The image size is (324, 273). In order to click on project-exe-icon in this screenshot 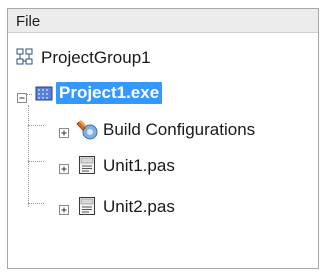, I will do `click(43, 94)`.